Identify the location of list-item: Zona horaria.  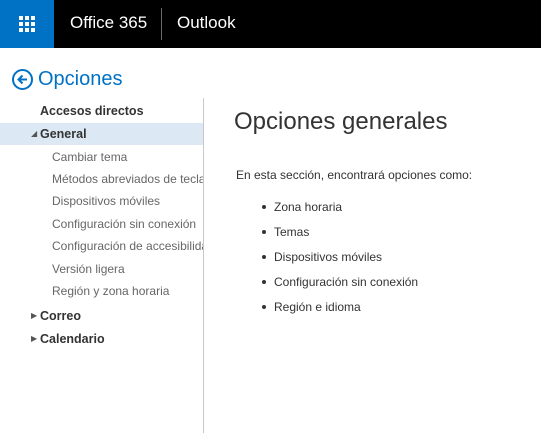
(340, 212).